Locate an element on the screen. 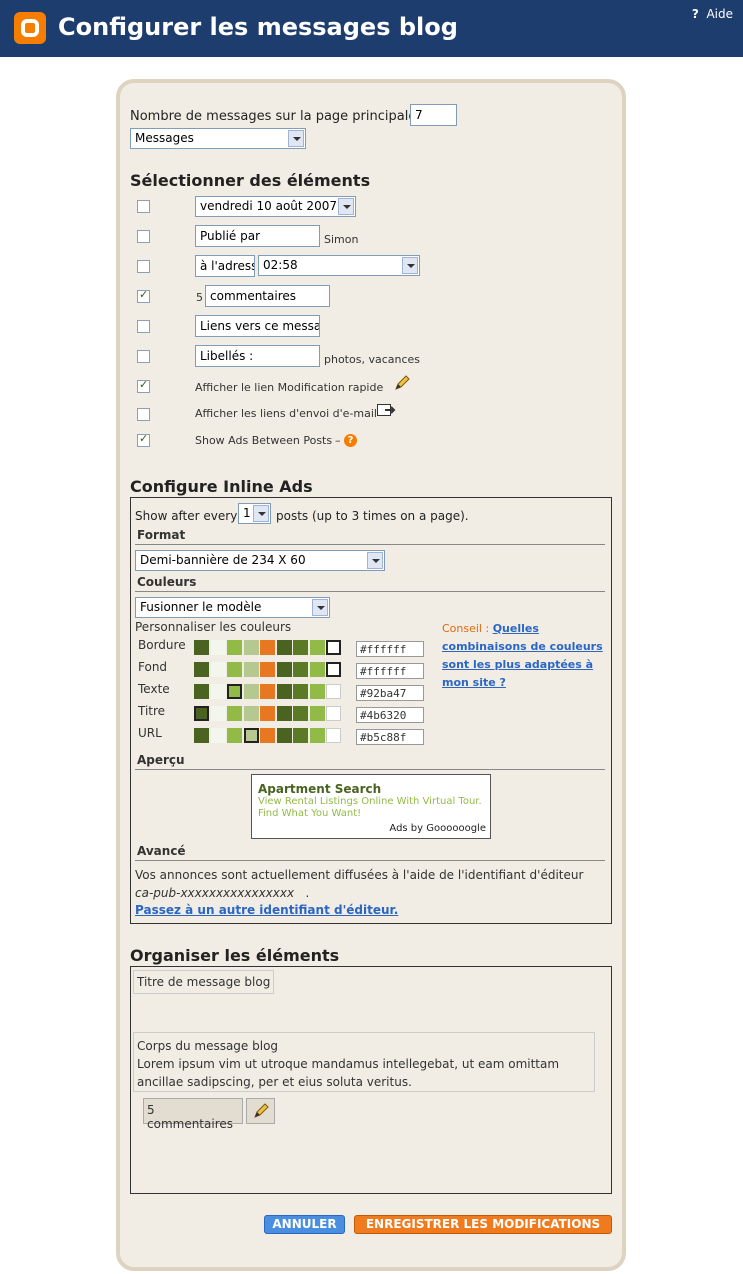  edit-comments-button is located at coordinates (260, 1111).